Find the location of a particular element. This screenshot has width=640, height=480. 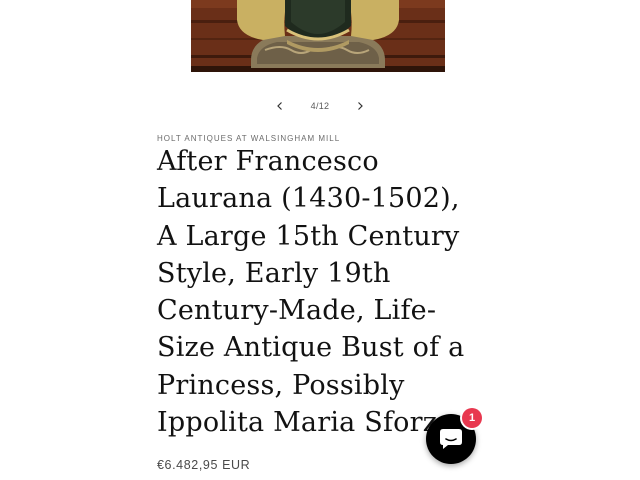

chevron-left-icon is located at coordinates (279, 106).